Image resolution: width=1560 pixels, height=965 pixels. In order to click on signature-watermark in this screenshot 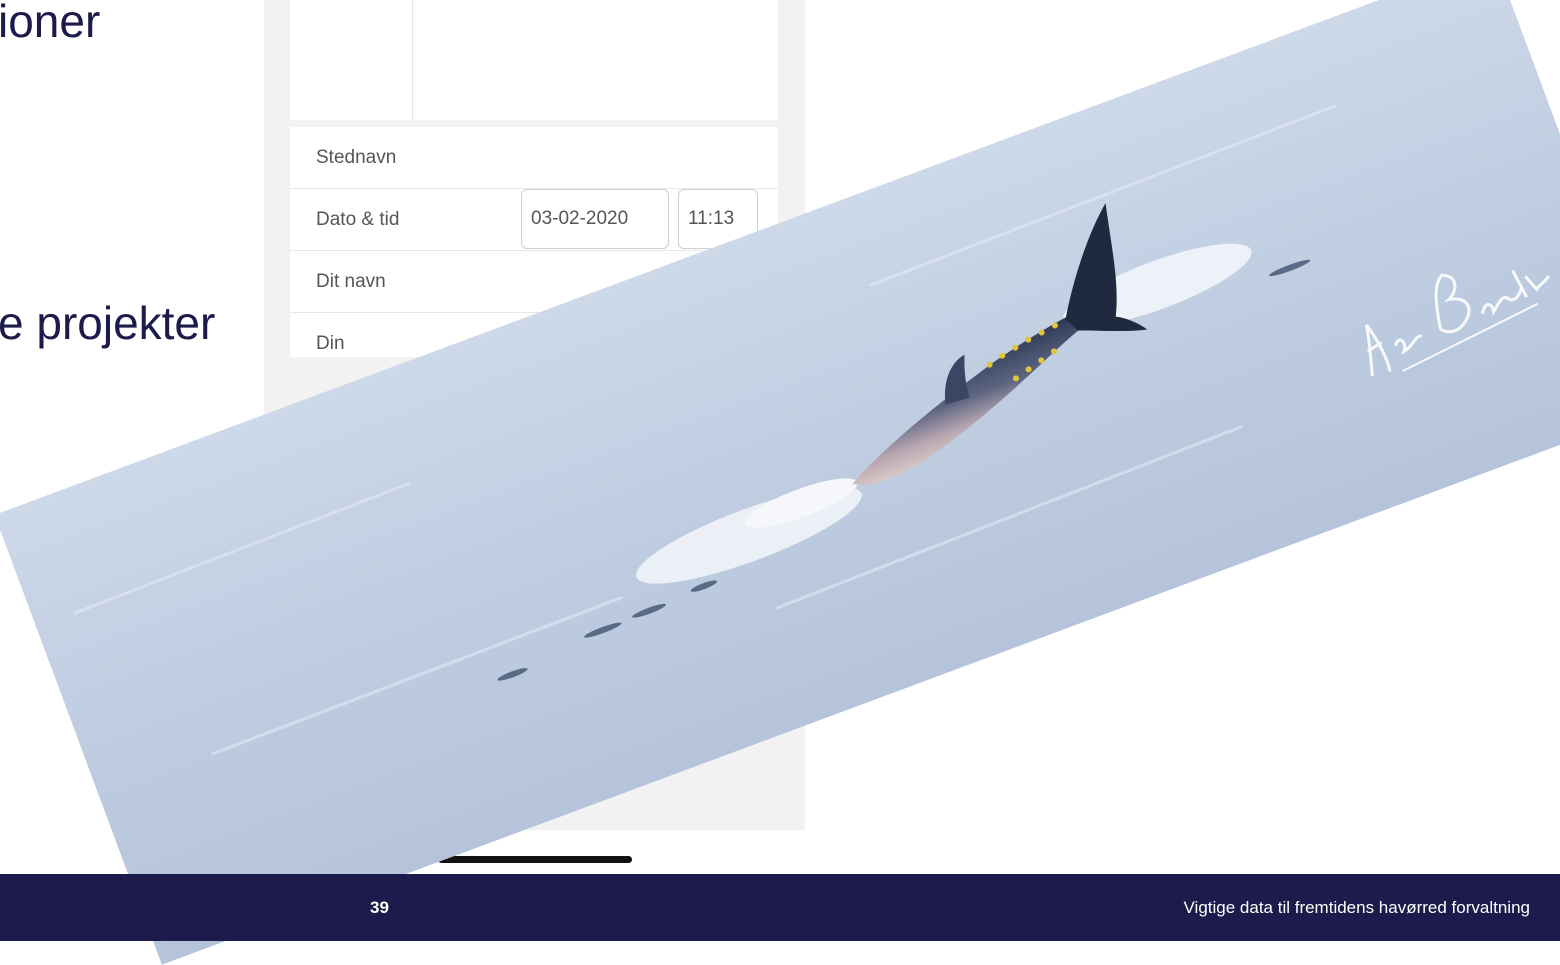, I will do `click(1457, 323)`.